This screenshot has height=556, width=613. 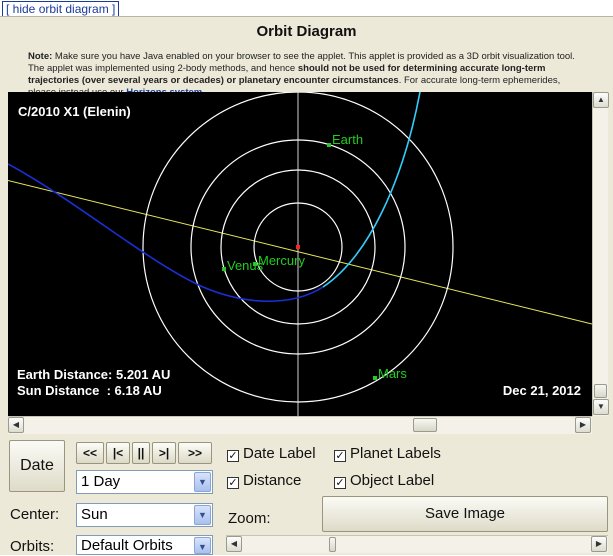 I want to click on zoom-slider-thumb, so click(x=332, y=544).